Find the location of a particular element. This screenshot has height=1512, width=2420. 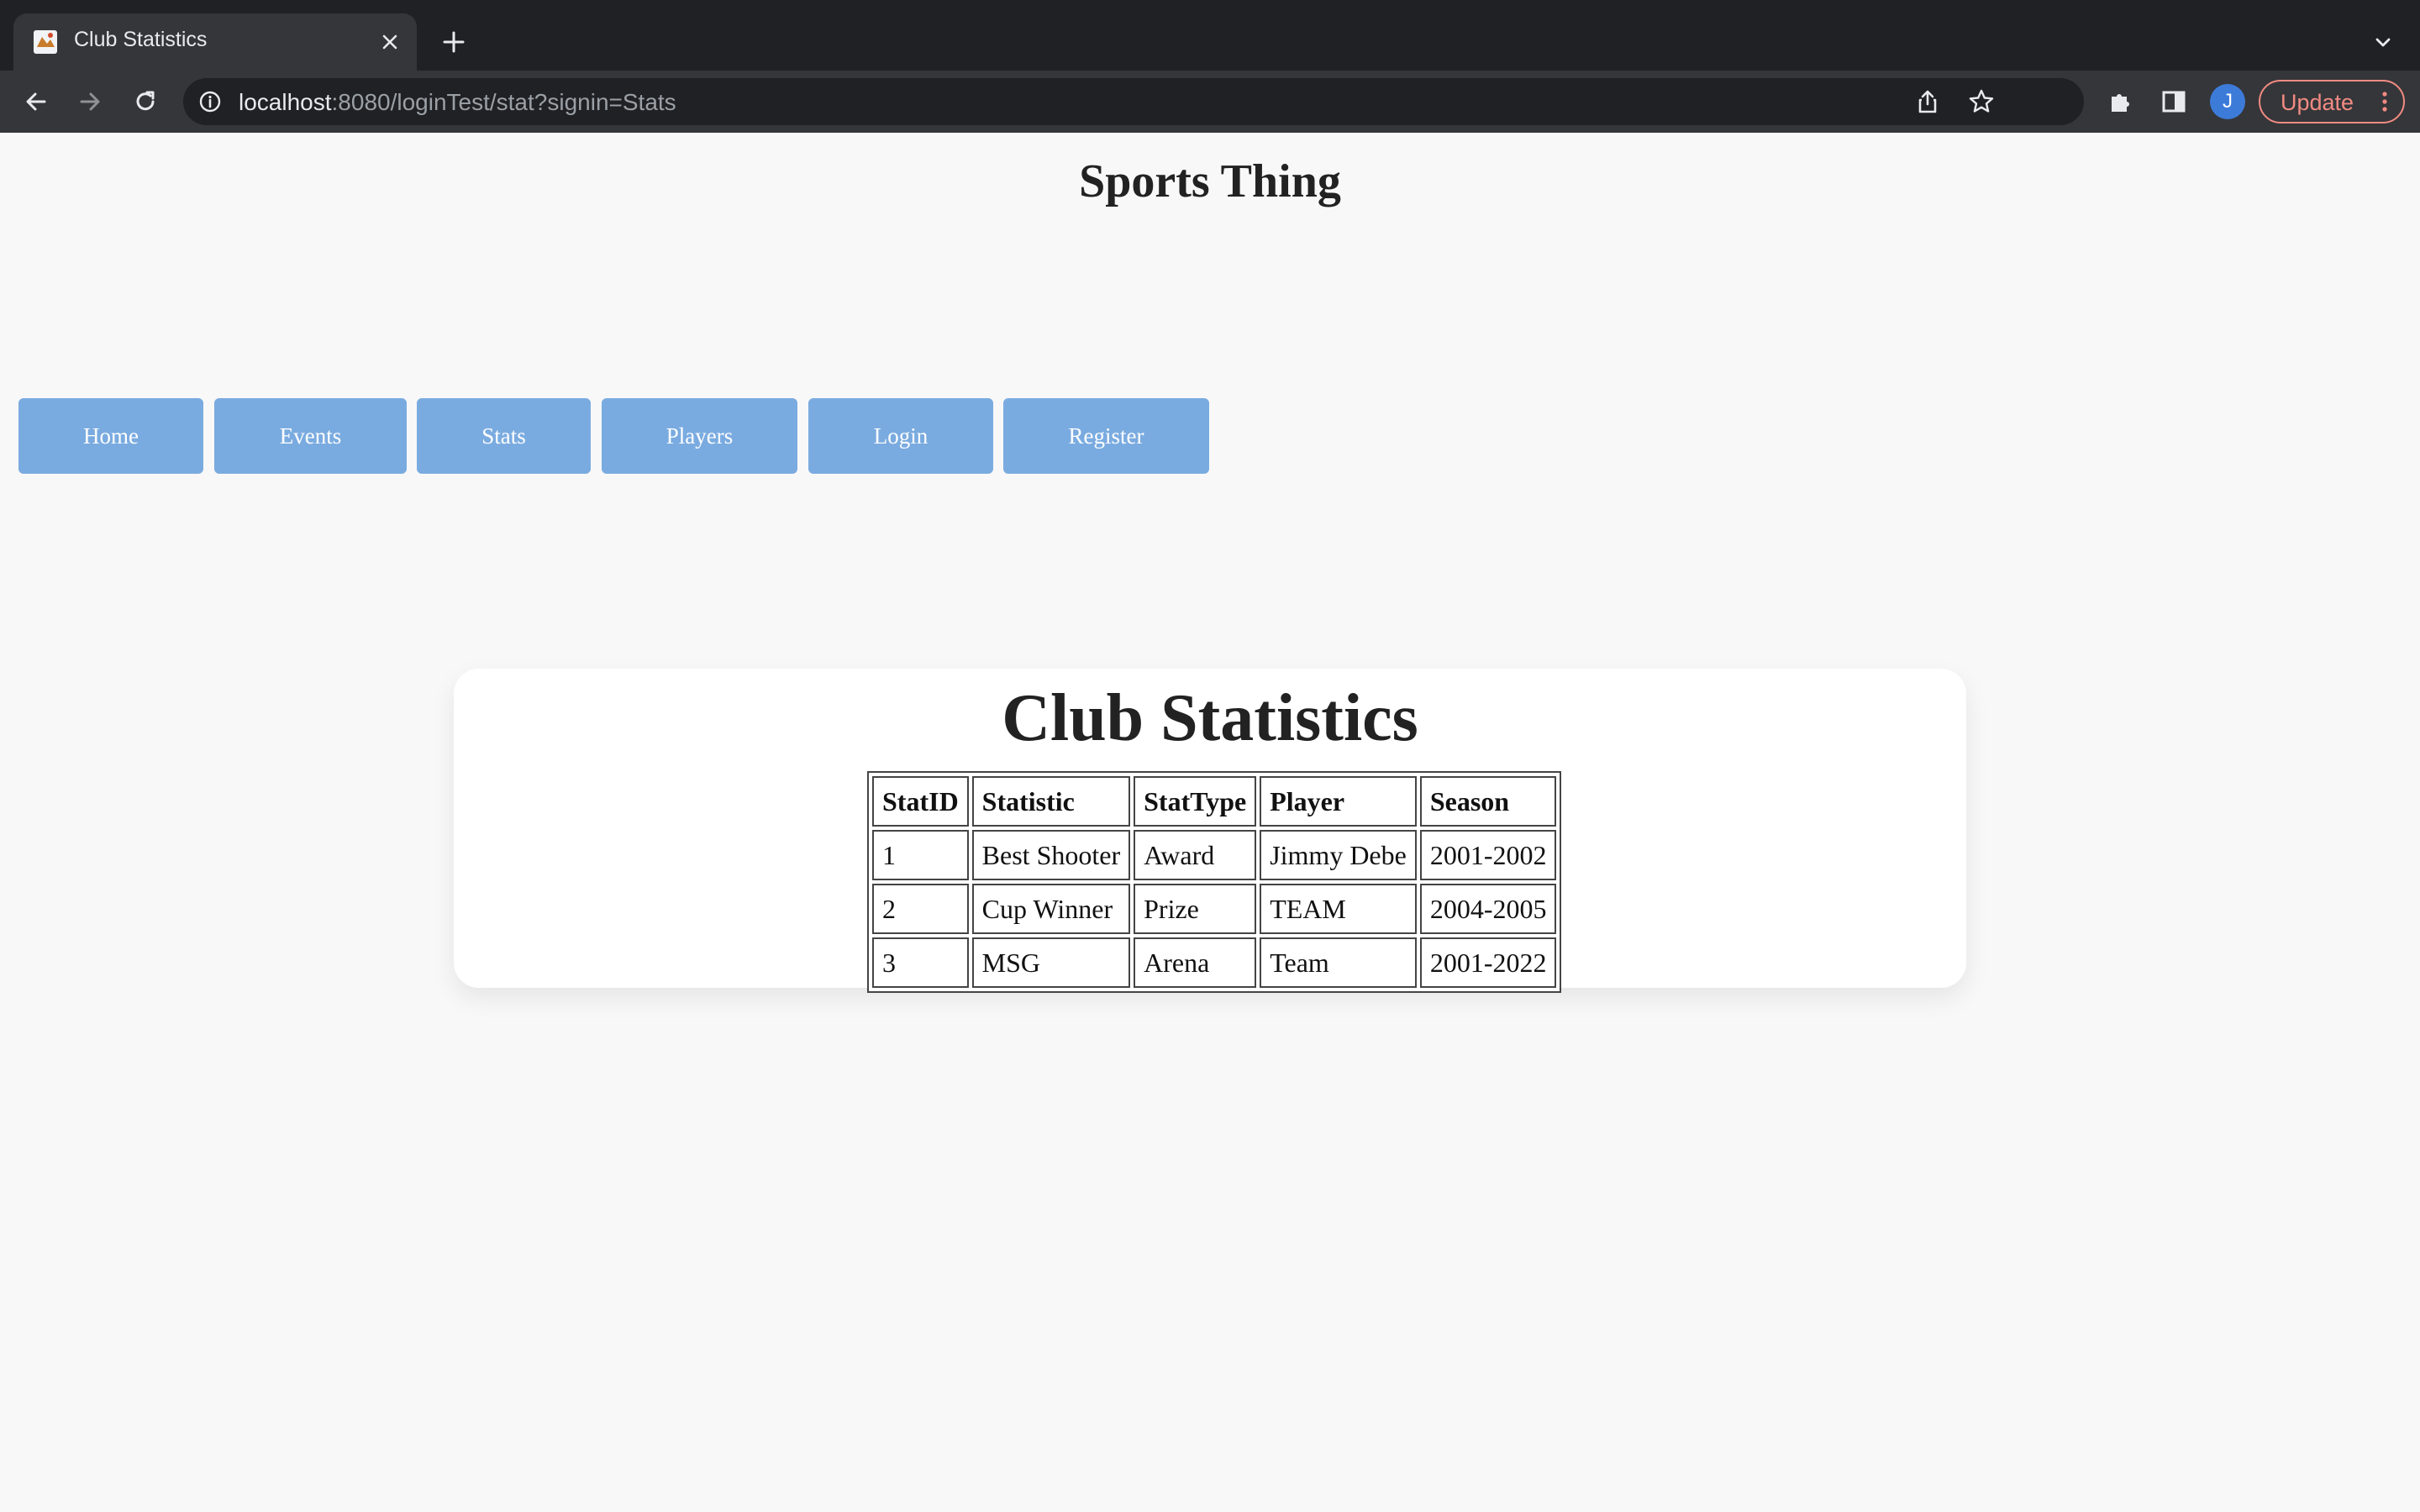

table-row: 3 MSG Arena Team 2001-2022 is located at coordinates (1214, 962).